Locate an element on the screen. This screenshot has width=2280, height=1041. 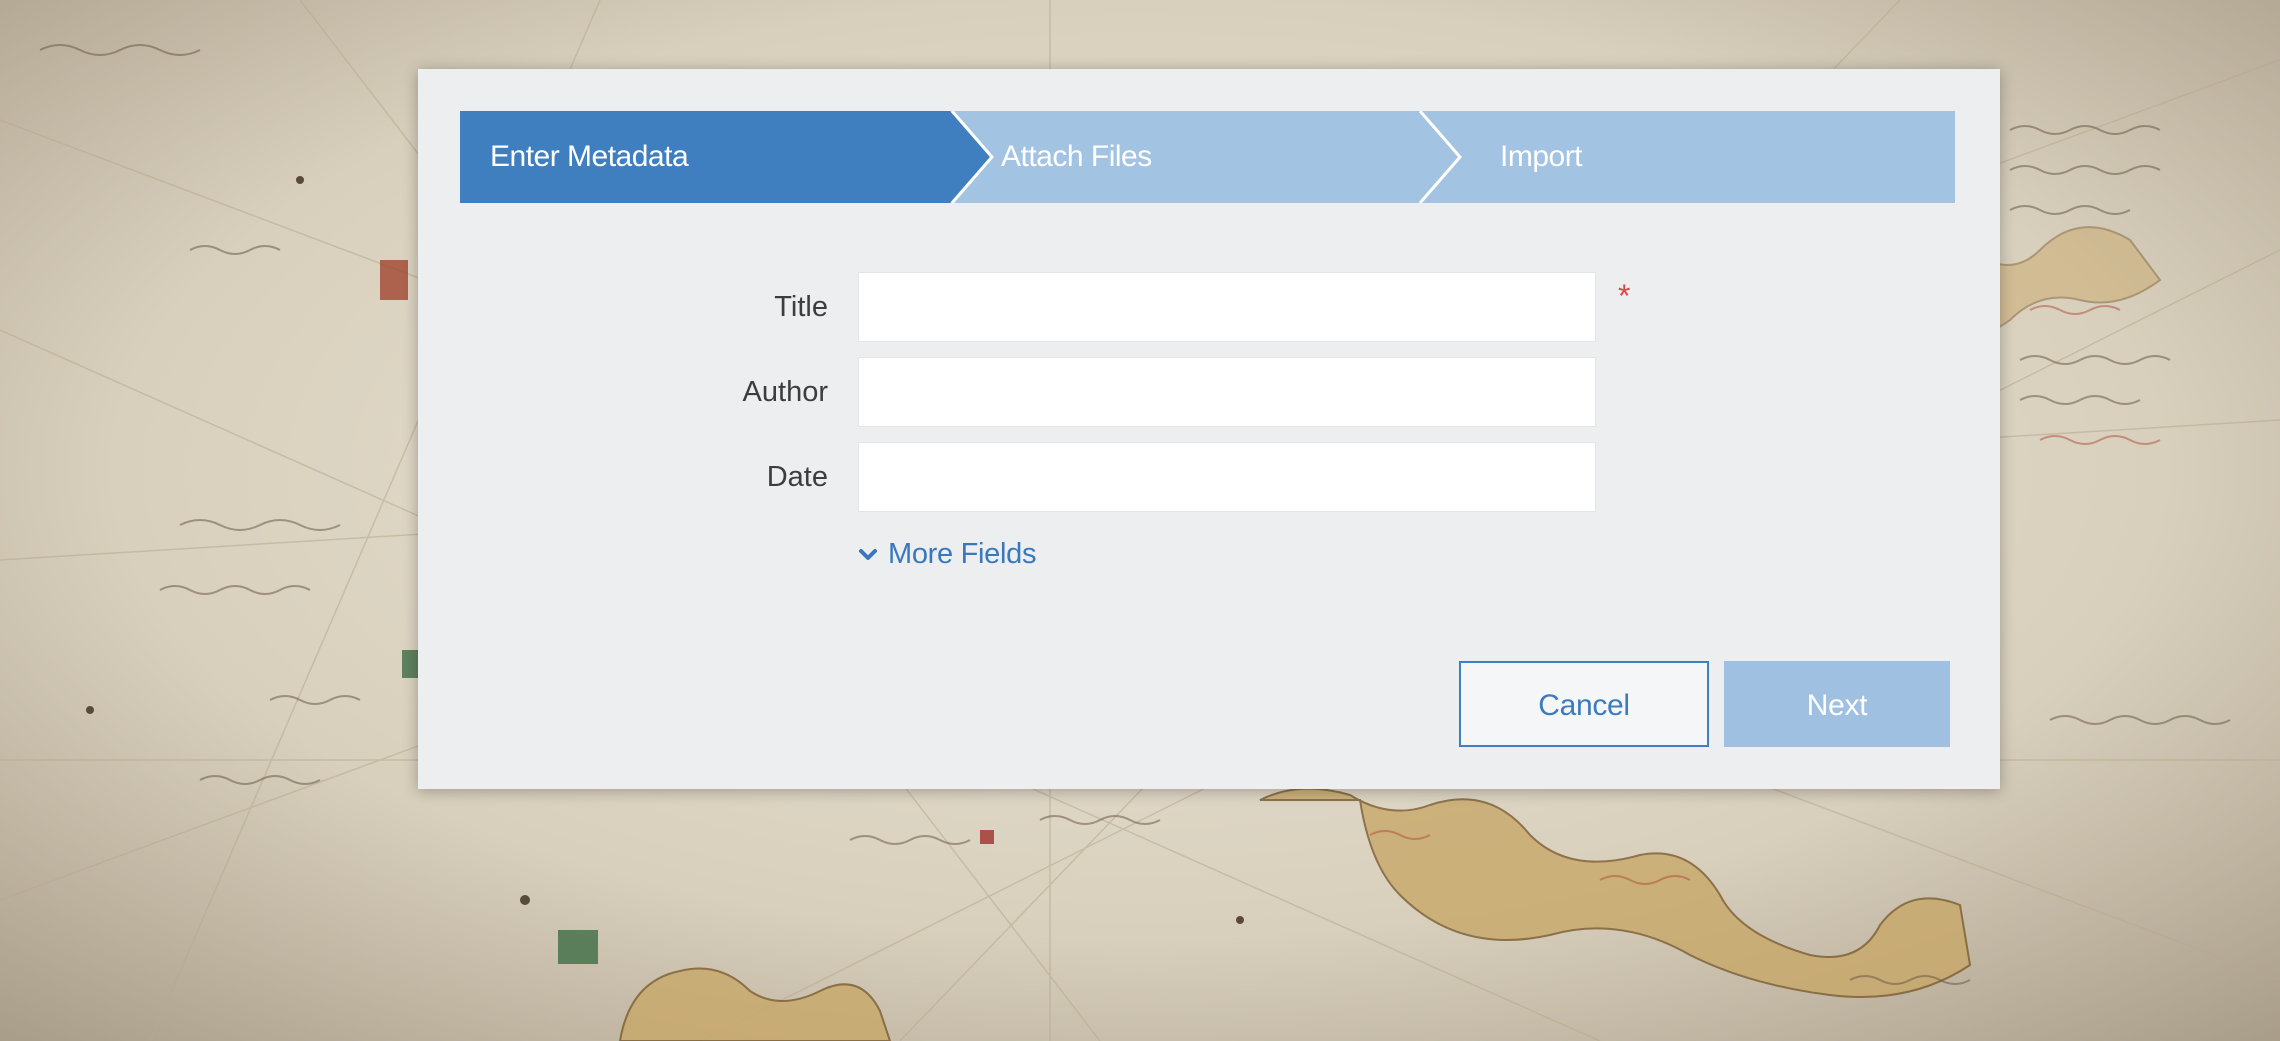
title-row: Title * is located at coordinates (1209, 307).